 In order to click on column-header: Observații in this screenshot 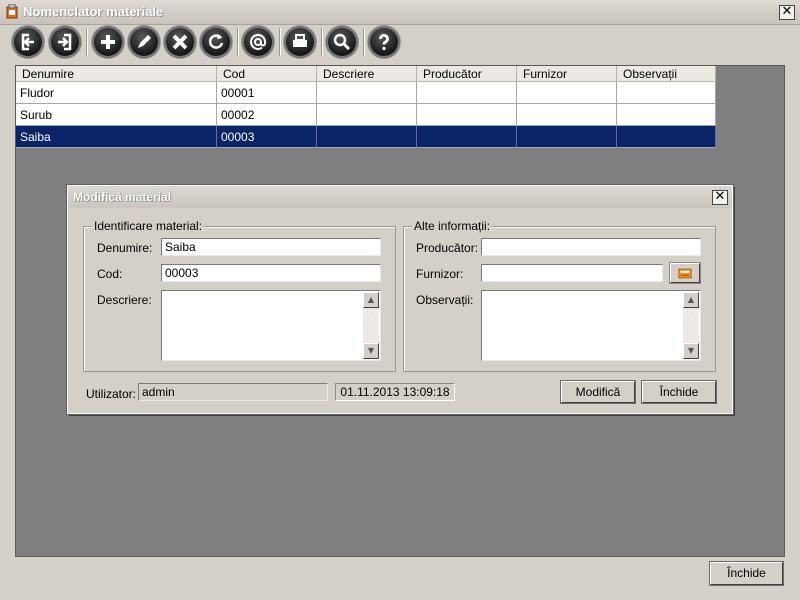, I will do `click(666, 74)`.